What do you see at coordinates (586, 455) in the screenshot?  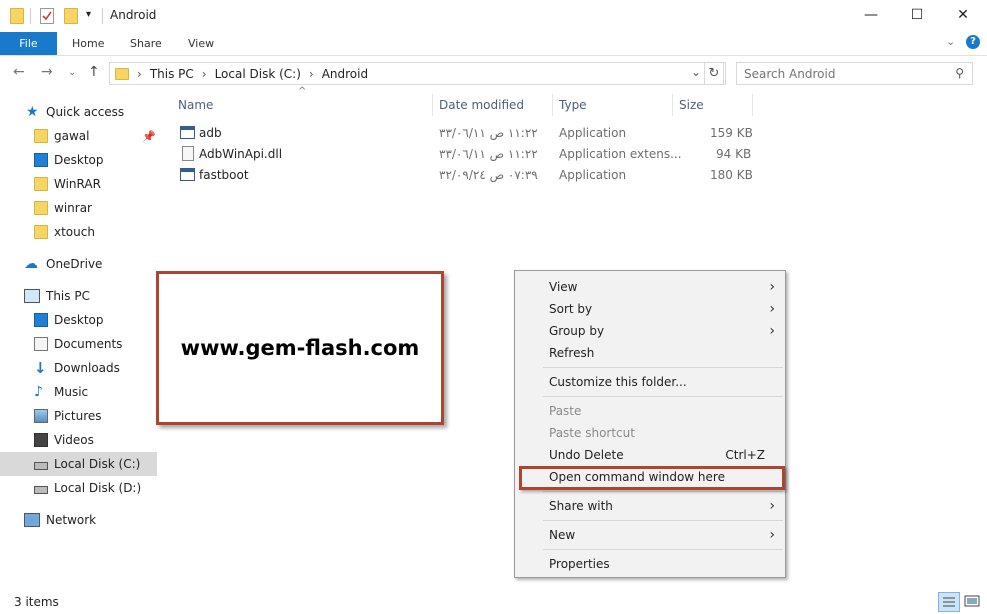 I see `menu-item-label: Undo Delete` at bounding box center [586, 455].